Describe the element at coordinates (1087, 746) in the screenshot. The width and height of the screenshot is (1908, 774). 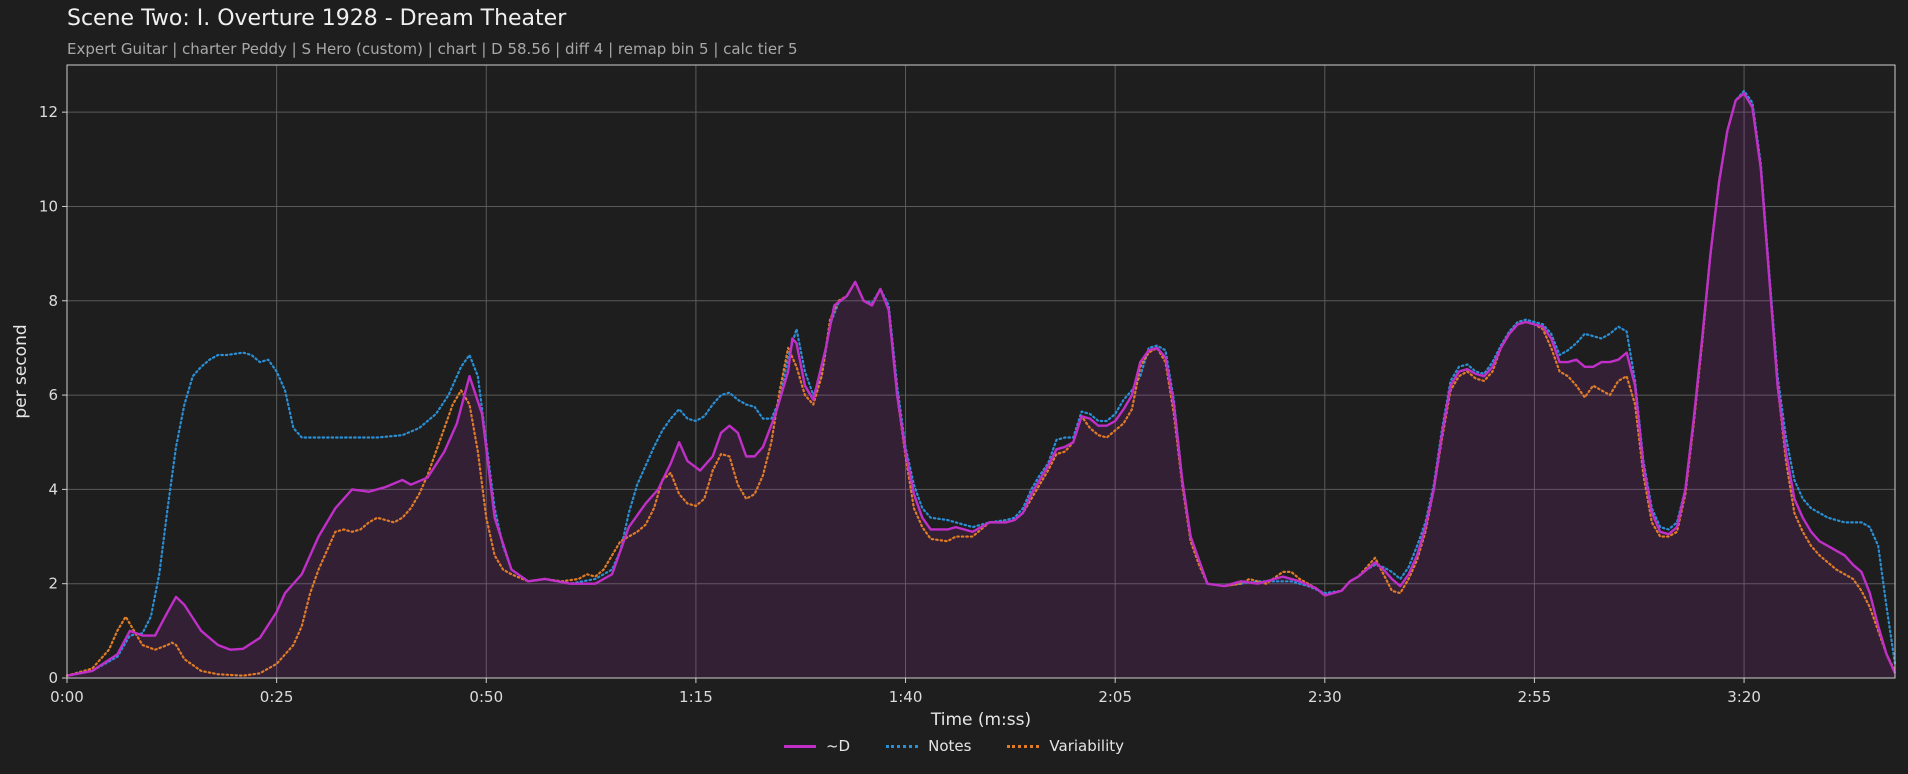
I see `legend-label: Variability` at that location.